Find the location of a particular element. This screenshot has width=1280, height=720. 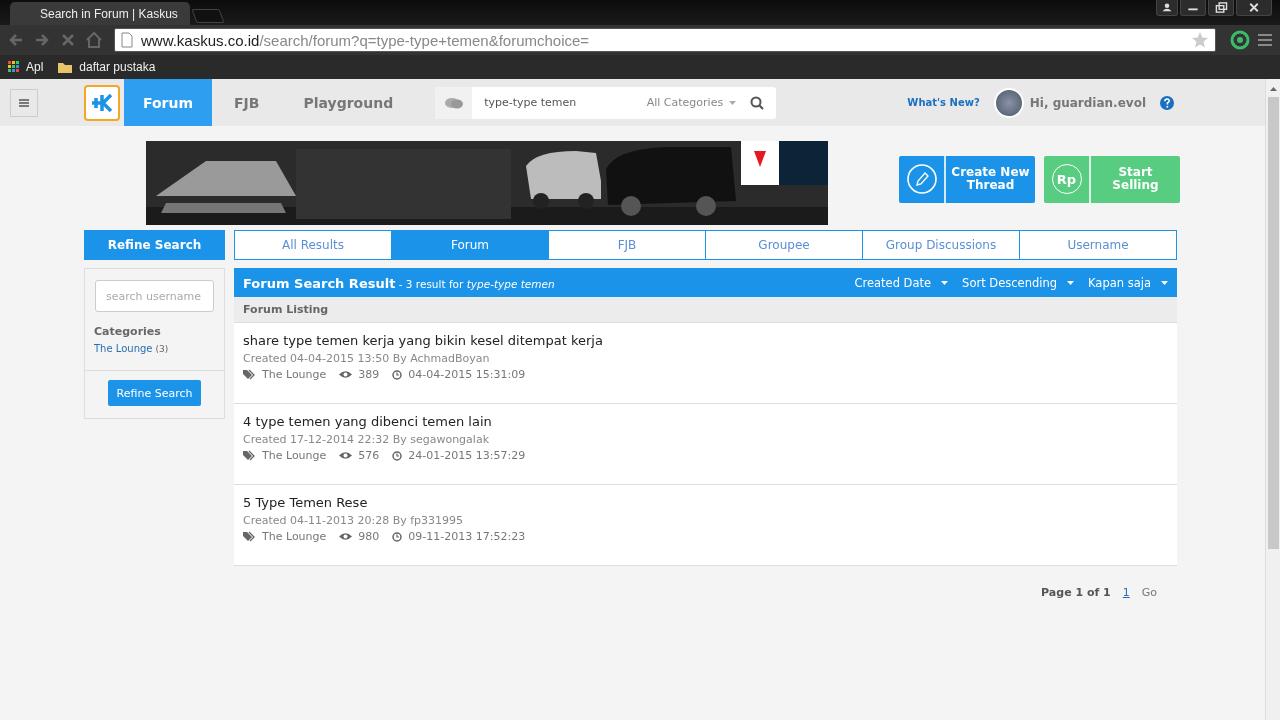

filter-tab: FJB is located at coordinates (626, 245).